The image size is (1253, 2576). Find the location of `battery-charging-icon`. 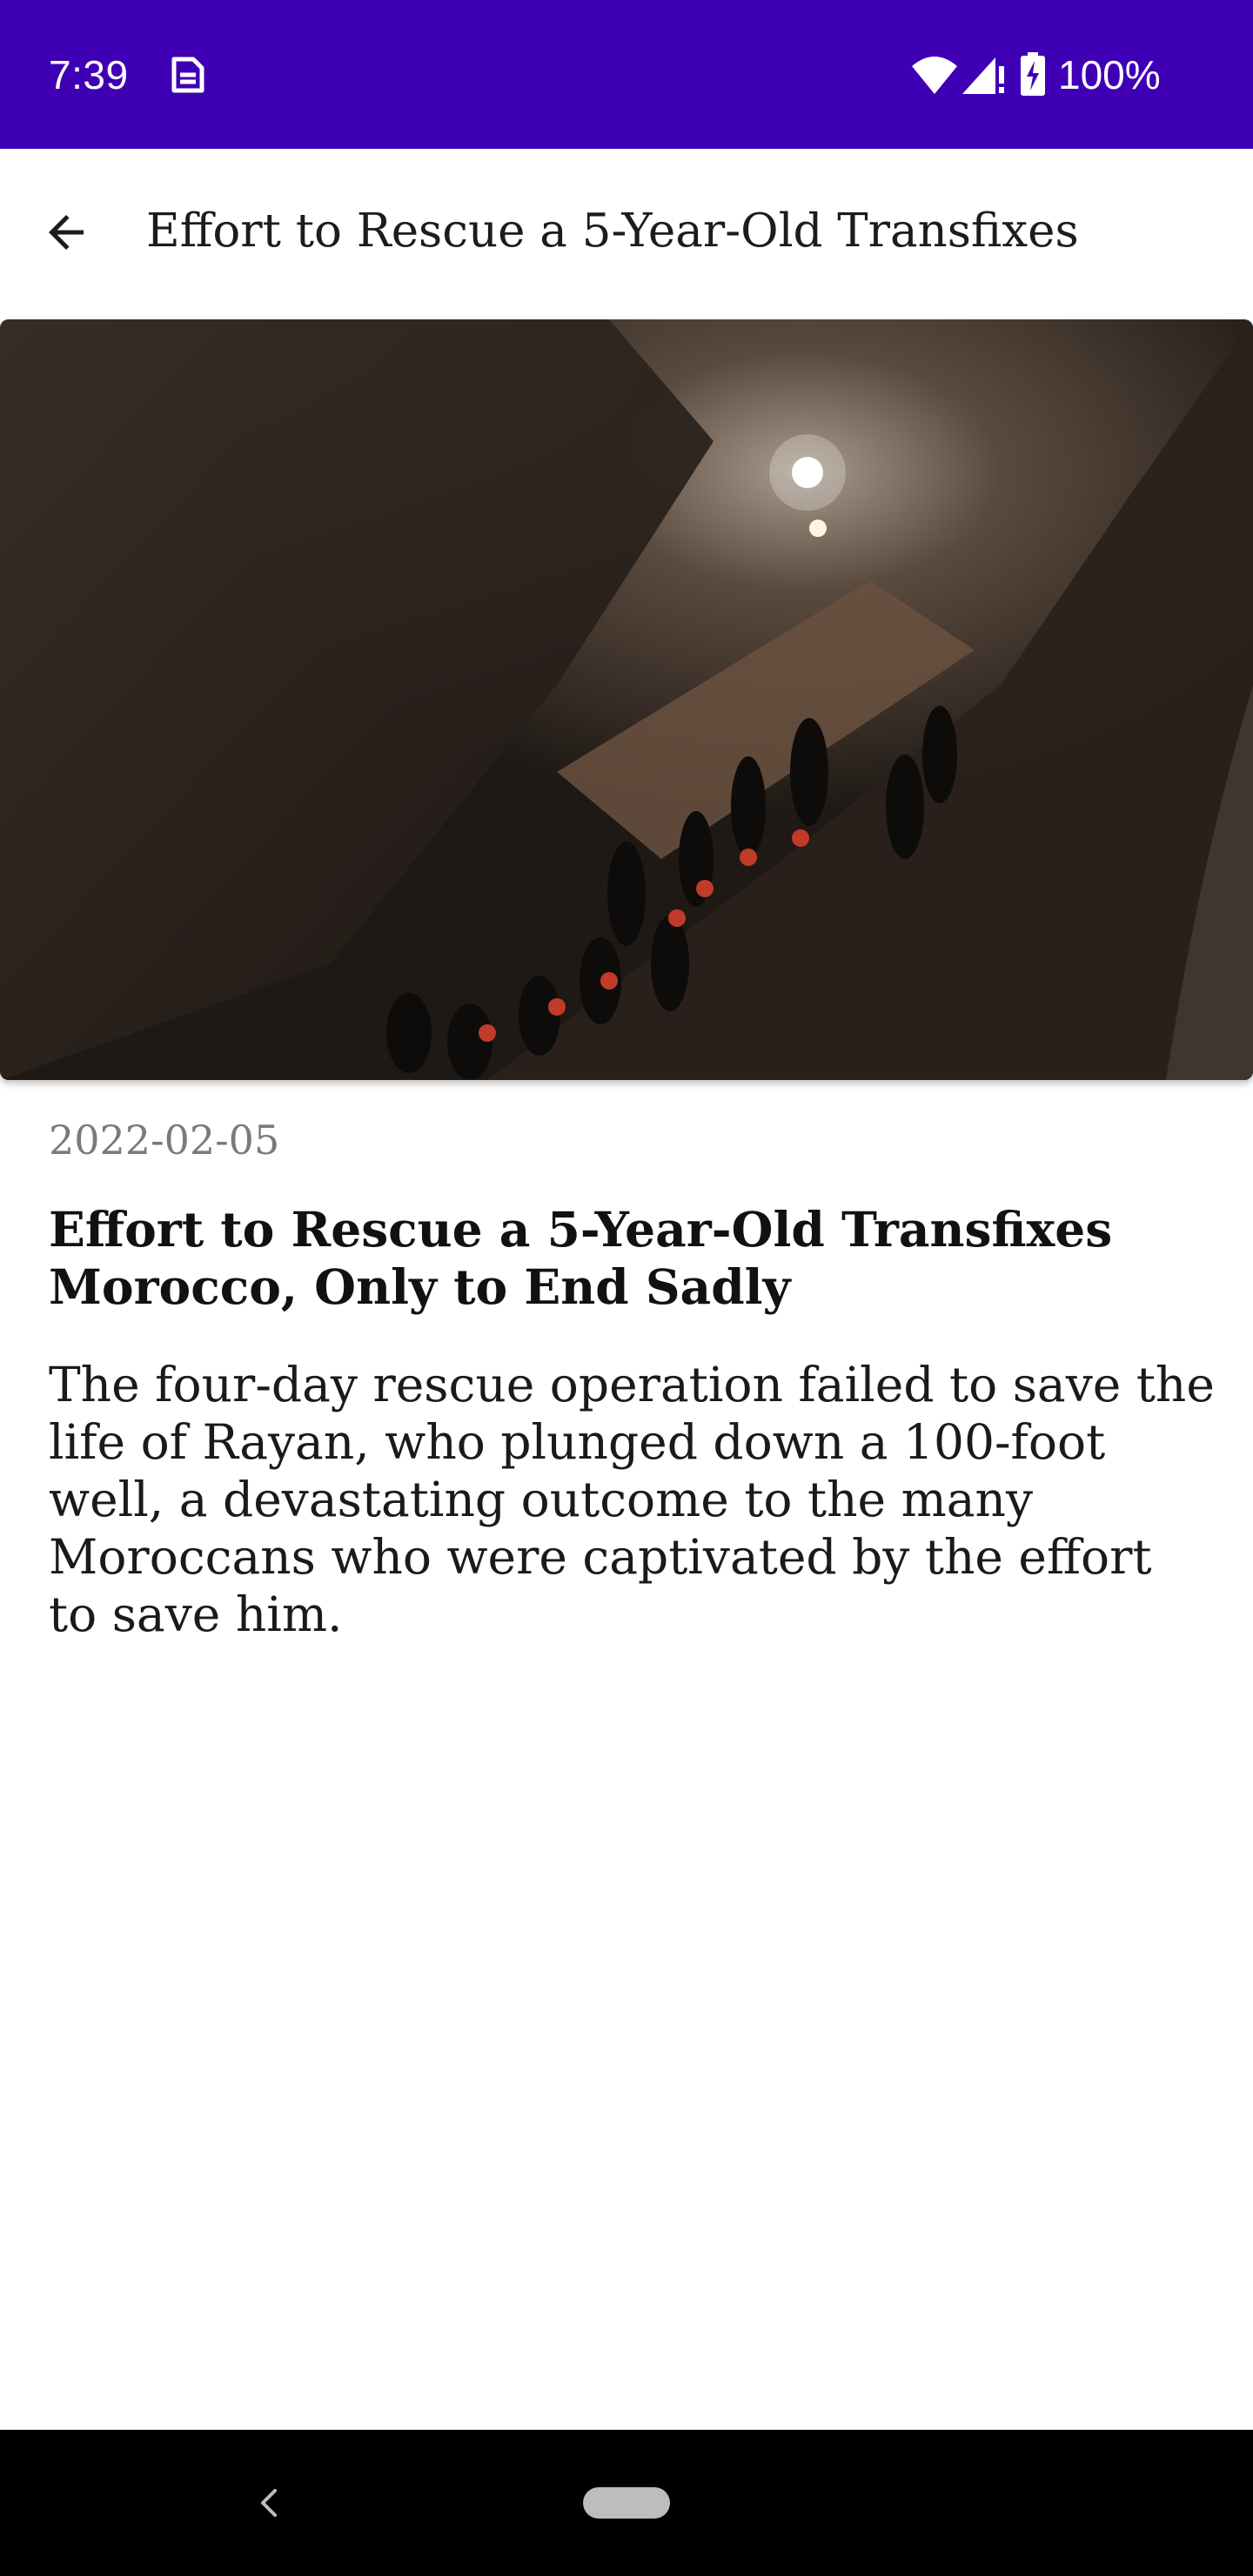

battery-charging-icon is located at coordinates (1033, 74).